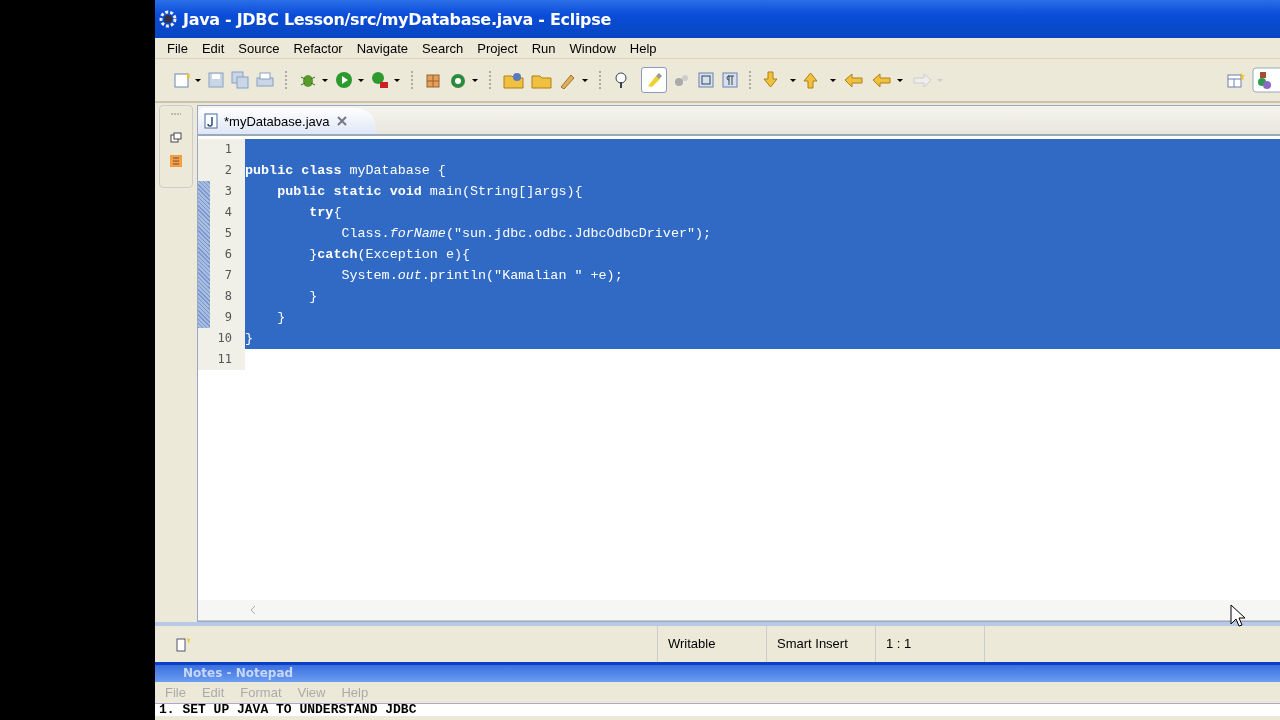 The width and height of the screenshot is (1280, 720). I want to click on restore-icon, so click(176, 138).